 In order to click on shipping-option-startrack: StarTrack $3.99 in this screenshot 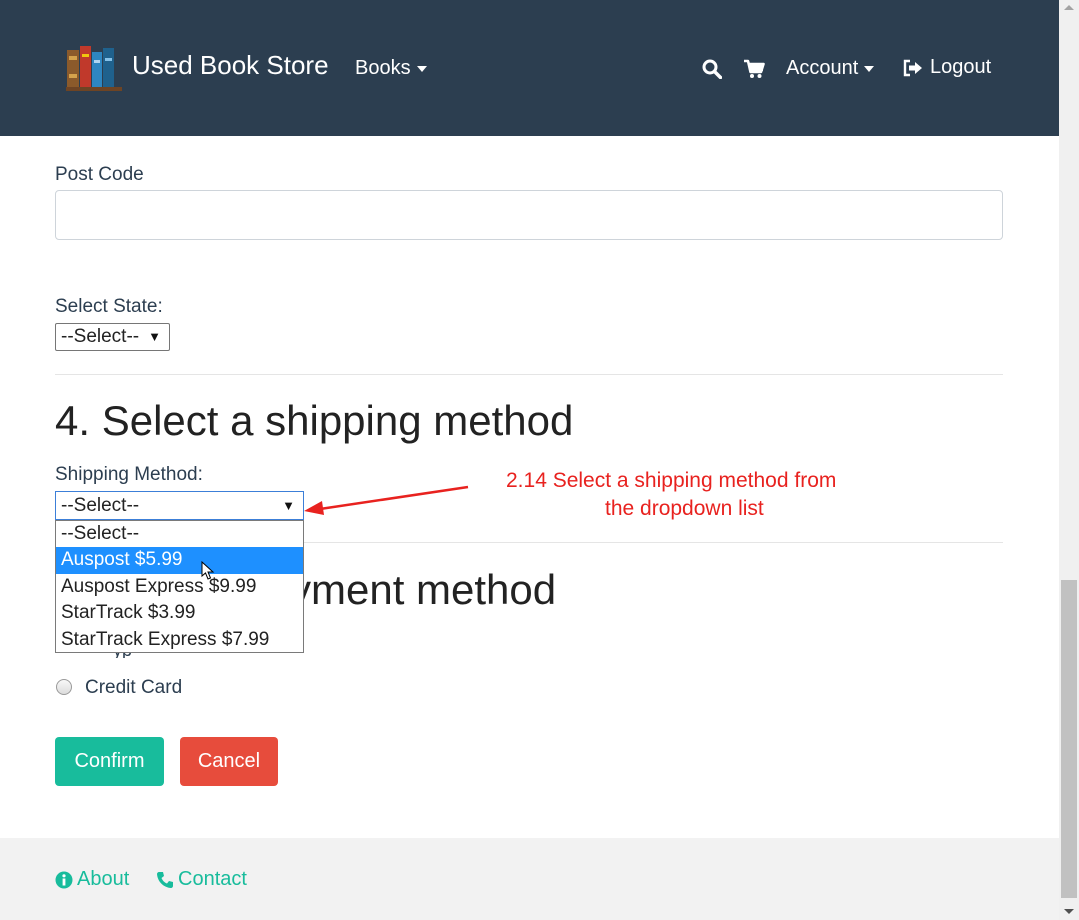, I will do `click(179, 613)`.